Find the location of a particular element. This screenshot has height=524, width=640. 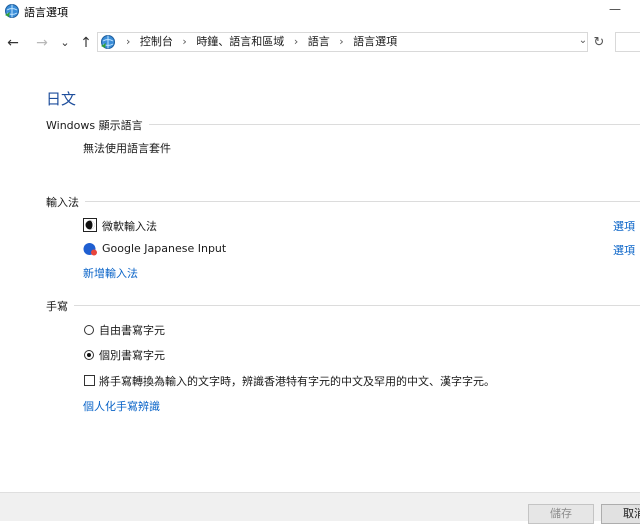

breadcrumb-item: 語言 is located at coordinates (319, 41).